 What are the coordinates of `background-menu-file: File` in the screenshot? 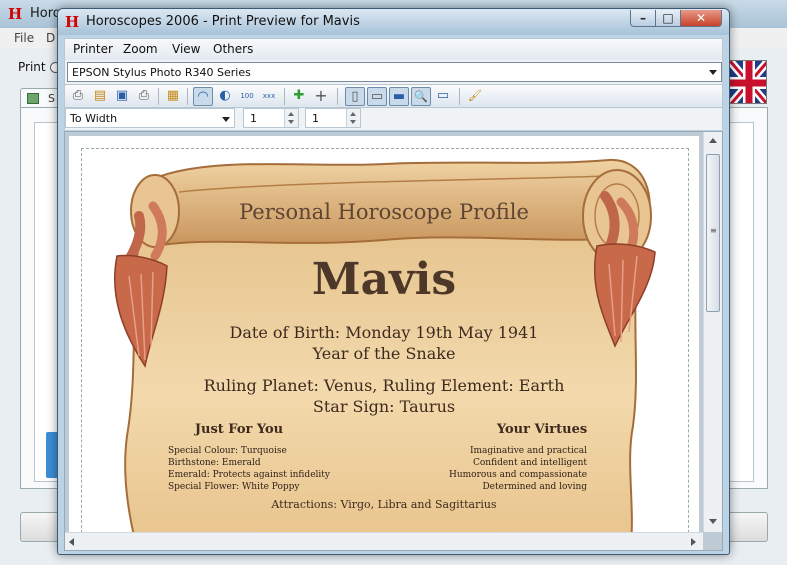 It's located at (24, 38).